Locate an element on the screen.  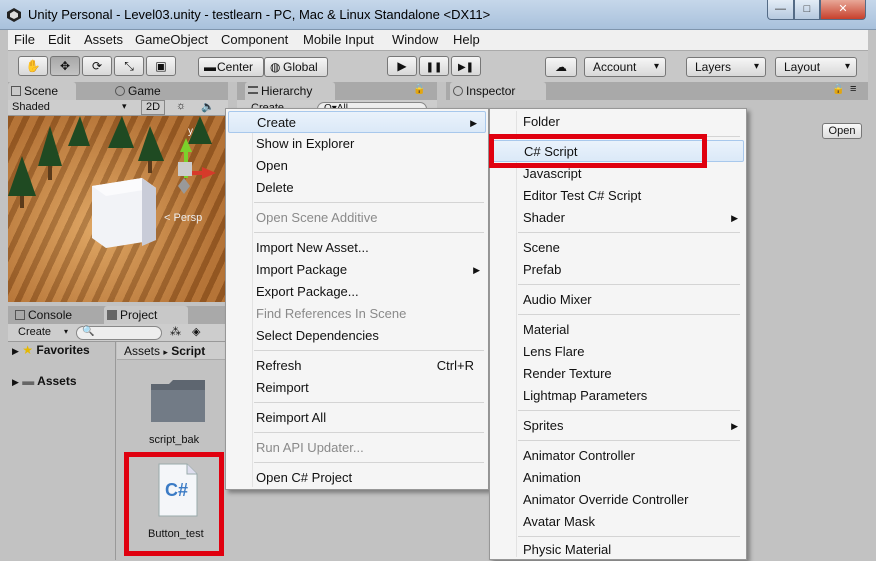
project-tab-bar: Console Project is located at coordinates (122, 315).